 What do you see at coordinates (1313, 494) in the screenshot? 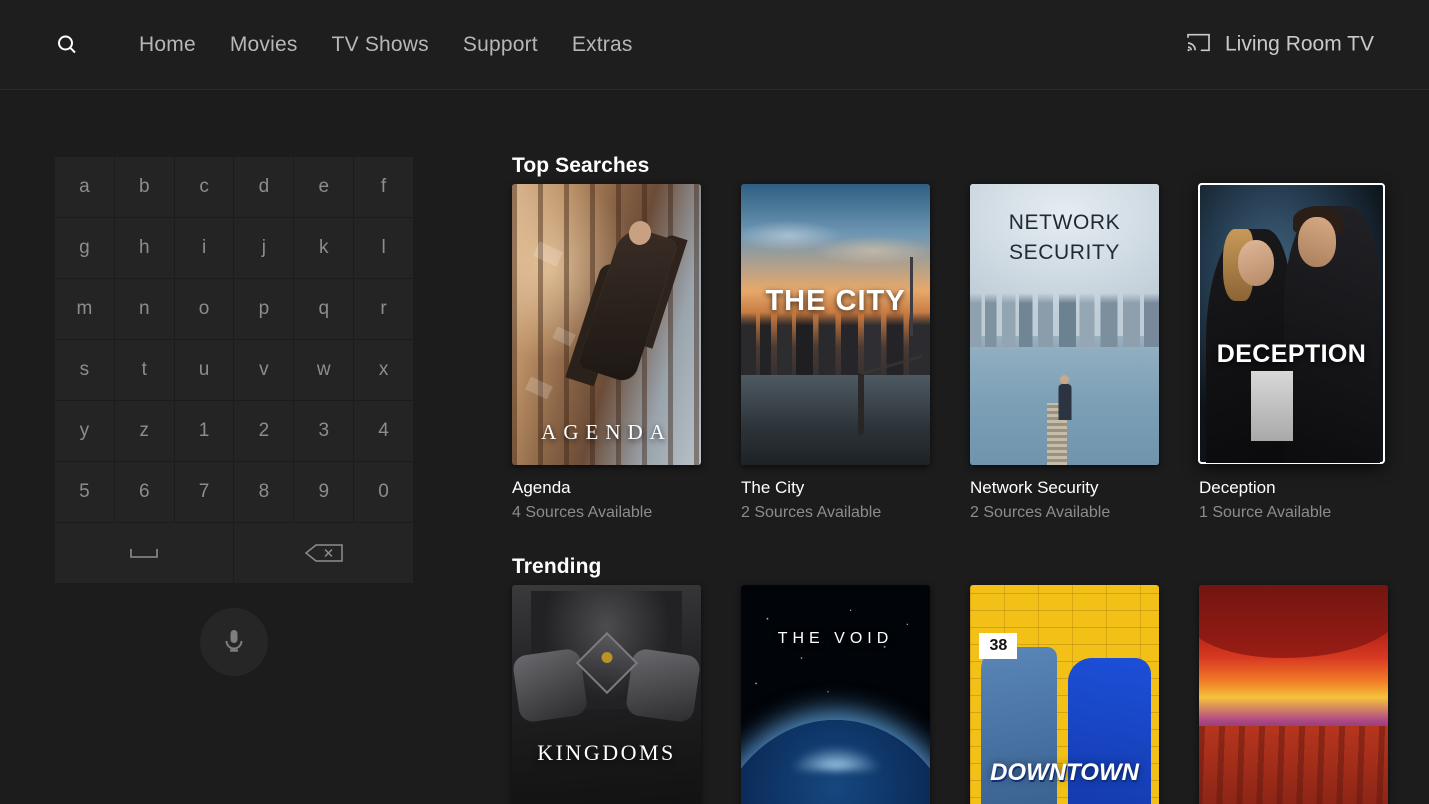
I see `poster-metadata: Deception 1 Source Available` at bounding box center [1313, 494].